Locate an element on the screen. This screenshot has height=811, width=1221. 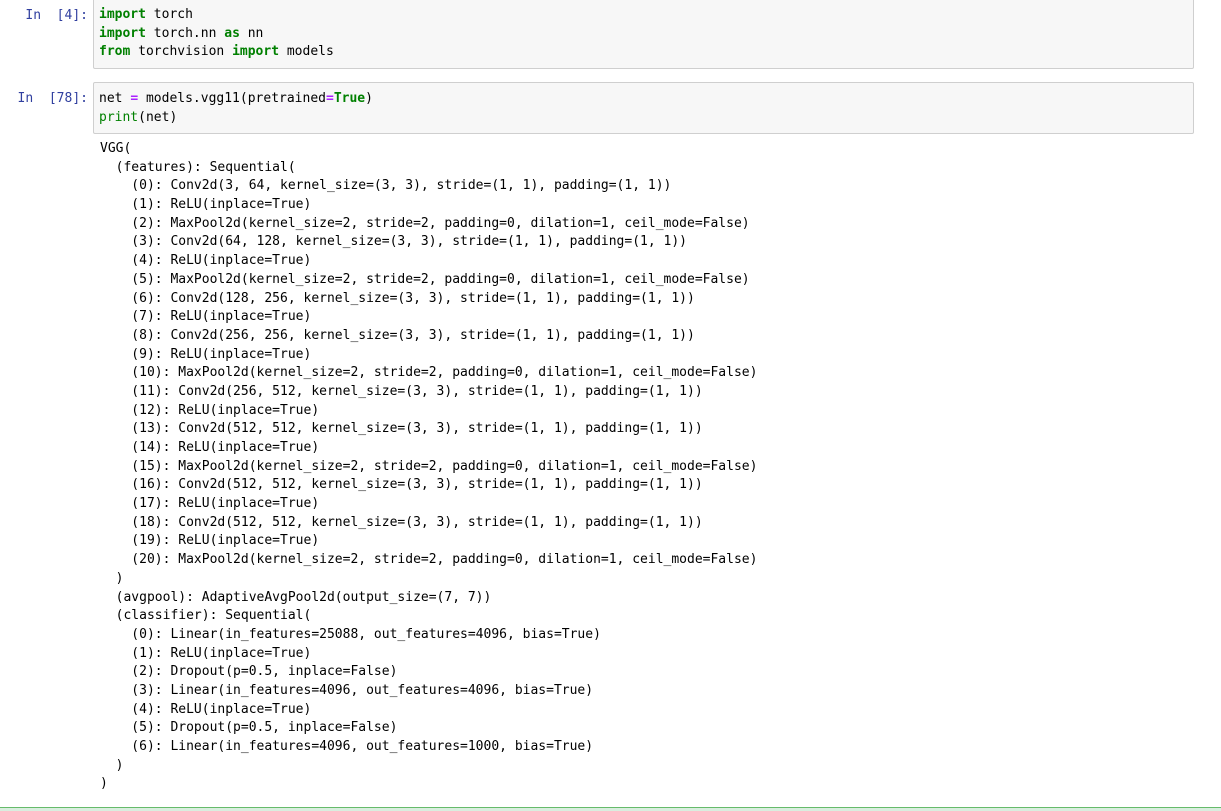
code-token: models is located at coordinates (306, 52).